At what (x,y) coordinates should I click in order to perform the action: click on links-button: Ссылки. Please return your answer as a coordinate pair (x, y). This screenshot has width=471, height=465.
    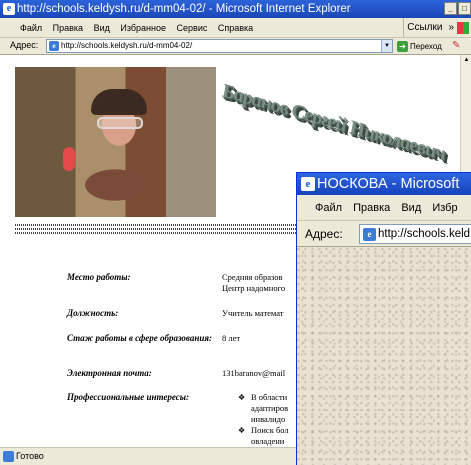
    Looking at the image, I should click on (424, 27).